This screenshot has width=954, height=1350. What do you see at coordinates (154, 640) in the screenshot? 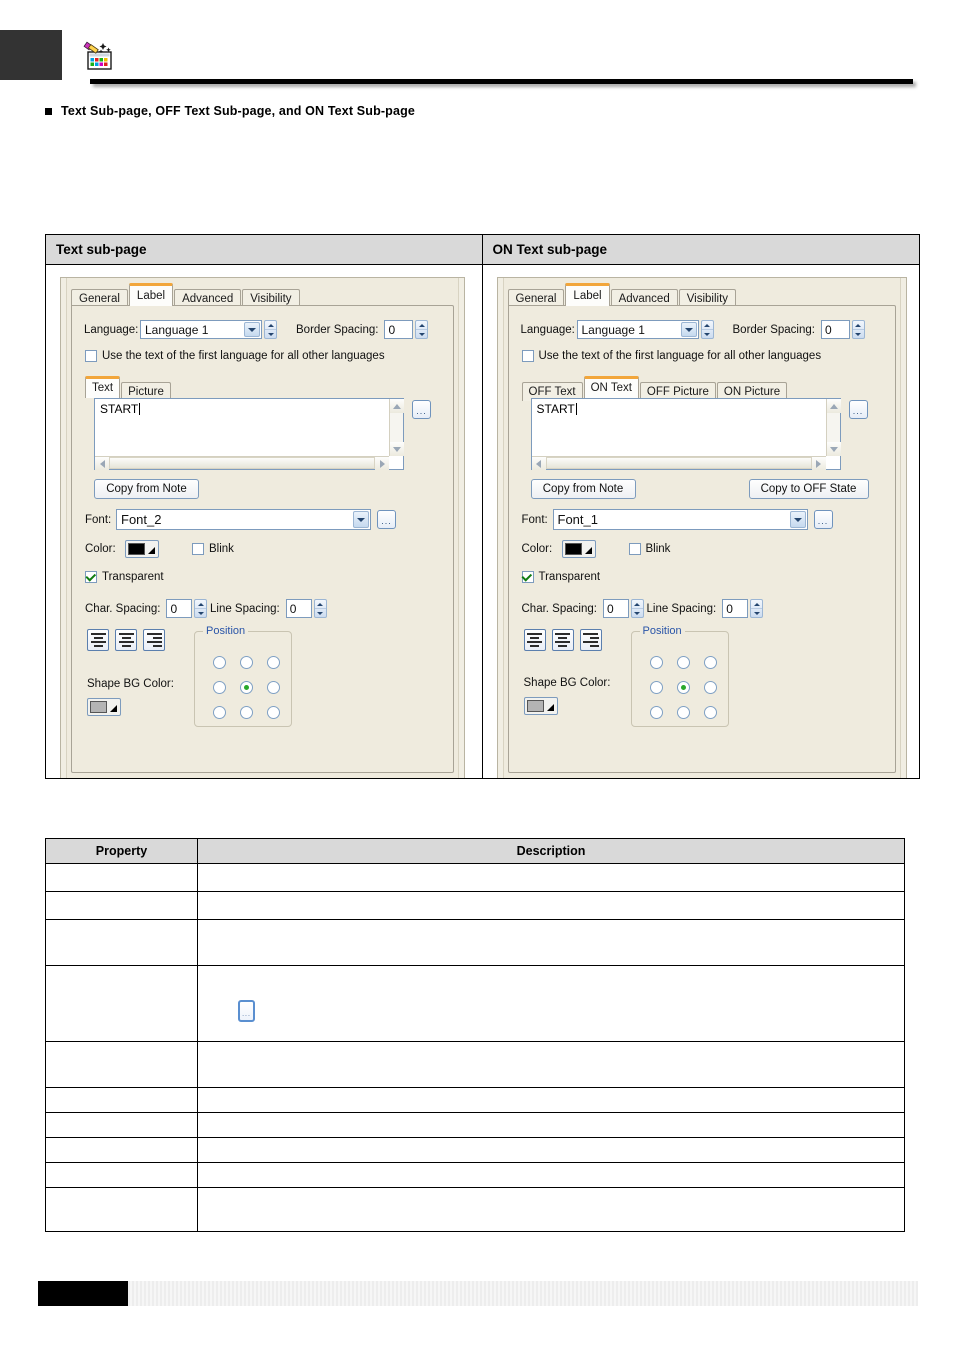
I see `align-right-icon` at bounding box center [154, 640].